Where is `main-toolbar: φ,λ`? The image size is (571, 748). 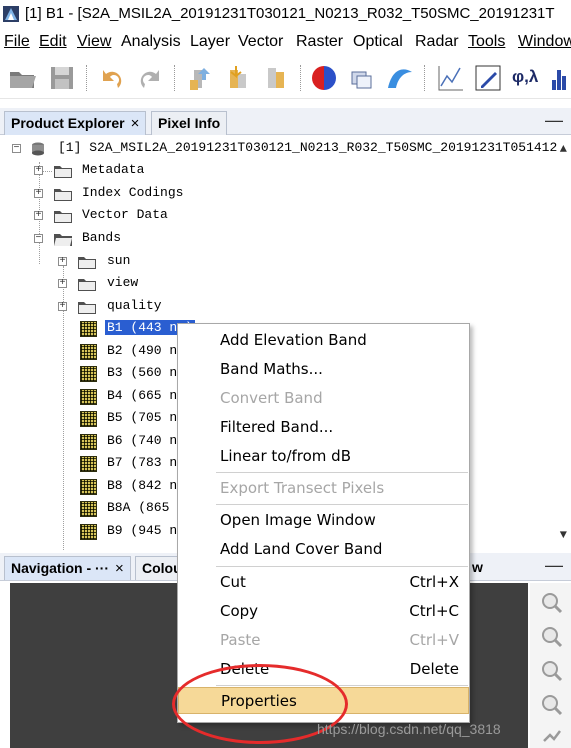
main-toolbar: φ,λ is located at coordinates (285, 78).